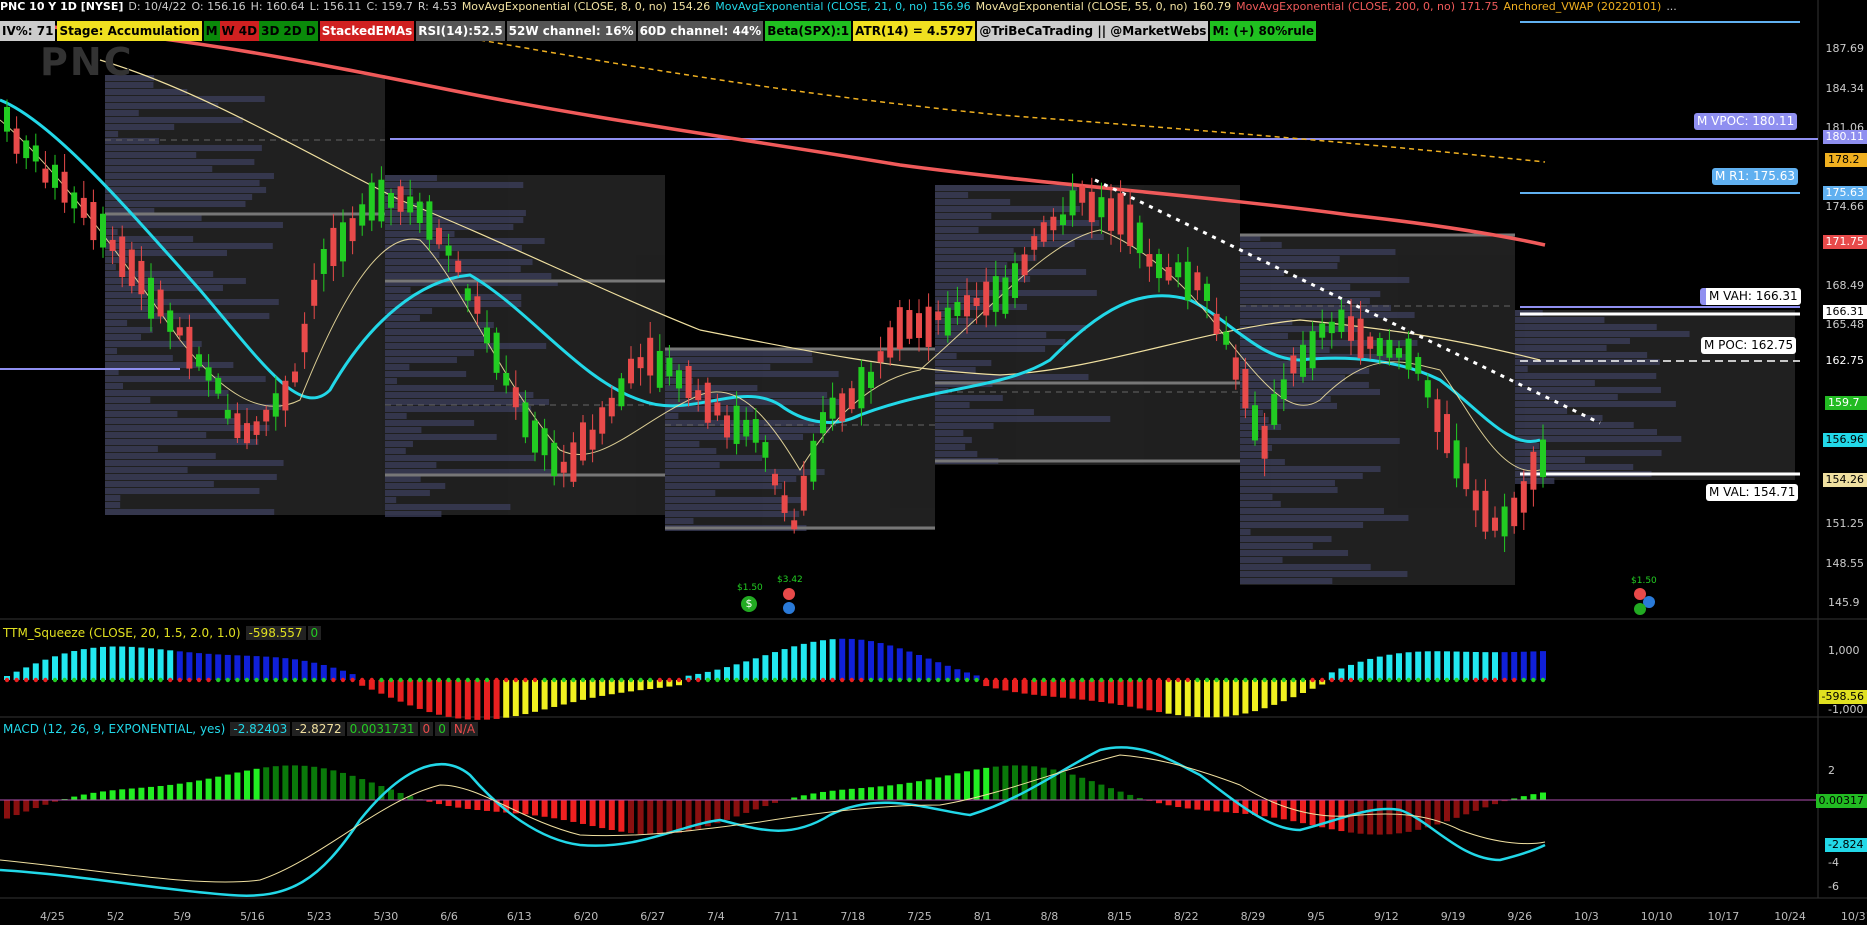  What do you see at coordinates (982, 916) in the screenshot?
I see `date-tick: 8/1` at bounding box center [982, 916].